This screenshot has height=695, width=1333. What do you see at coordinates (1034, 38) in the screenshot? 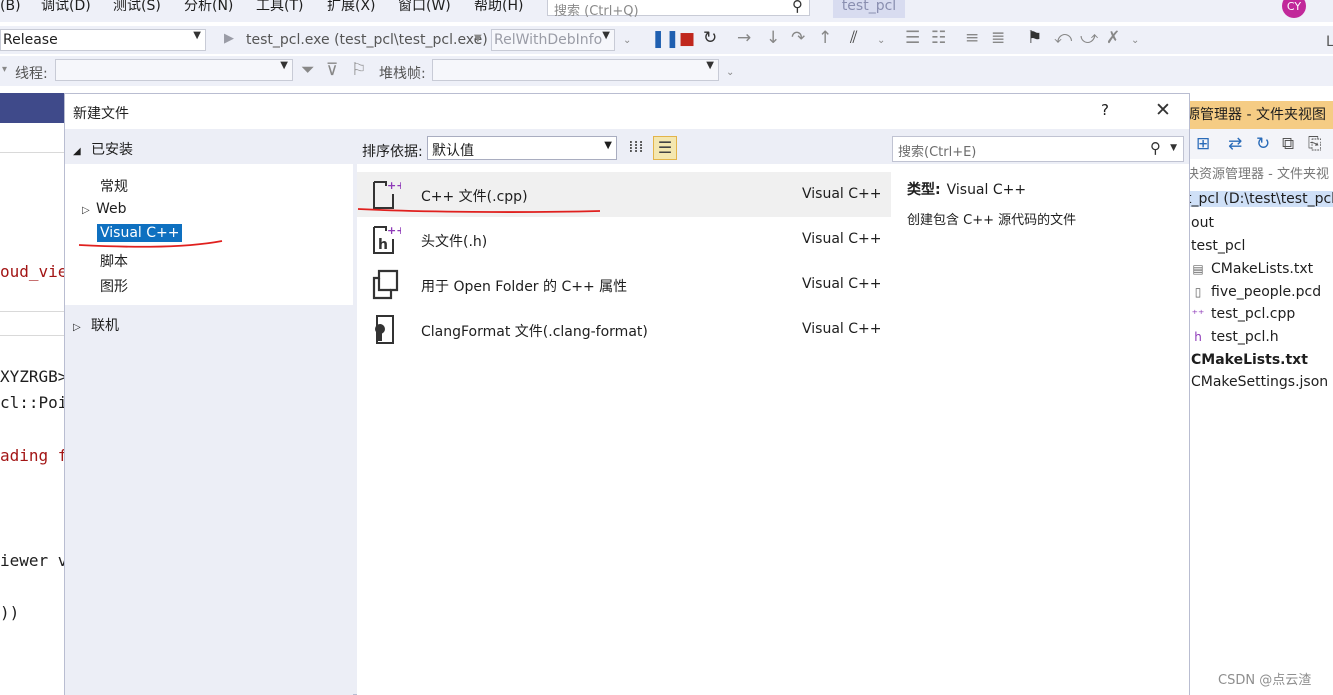
I see `bookmark-icon: ⚑` at bounding box center [1034, 38].